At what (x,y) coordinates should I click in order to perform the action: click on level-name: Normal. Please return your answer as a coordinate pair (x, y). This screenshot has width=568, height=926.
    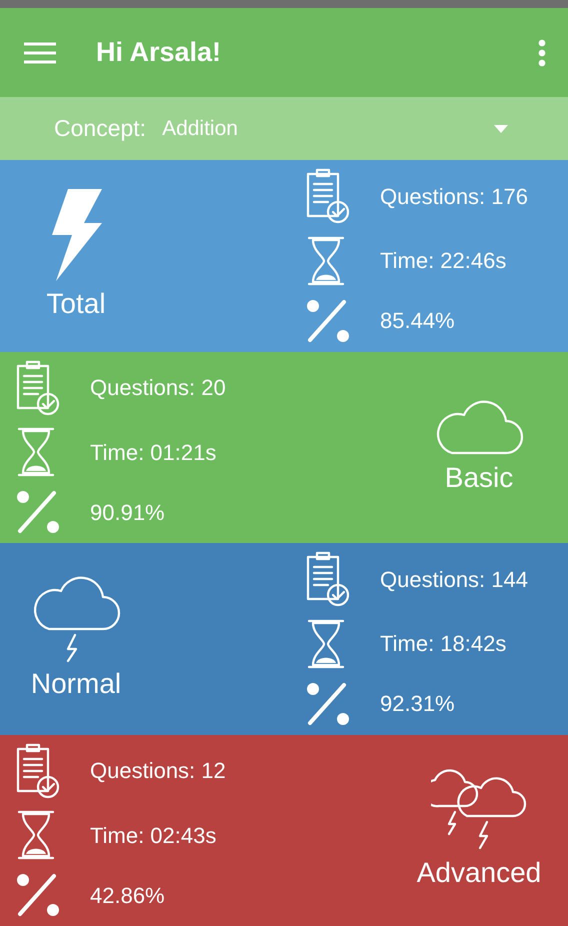
    Looking at the image, I should click on (76, 683).